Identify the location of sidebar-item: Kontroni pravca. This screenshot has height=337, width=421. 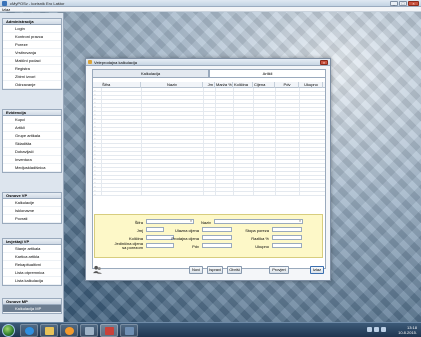
(32, 37).